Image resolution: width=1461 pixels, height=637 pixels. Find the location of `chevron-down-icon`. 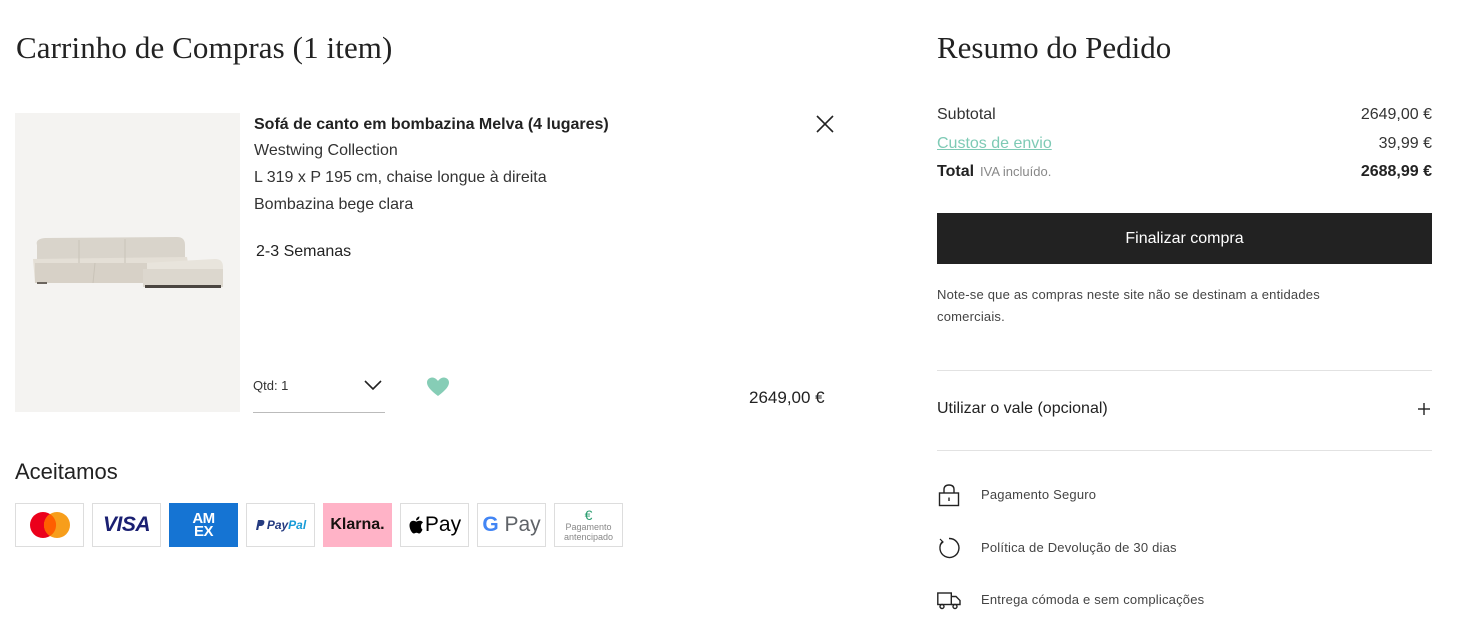

chevron-down-icon is located at coordinates (373, 385).